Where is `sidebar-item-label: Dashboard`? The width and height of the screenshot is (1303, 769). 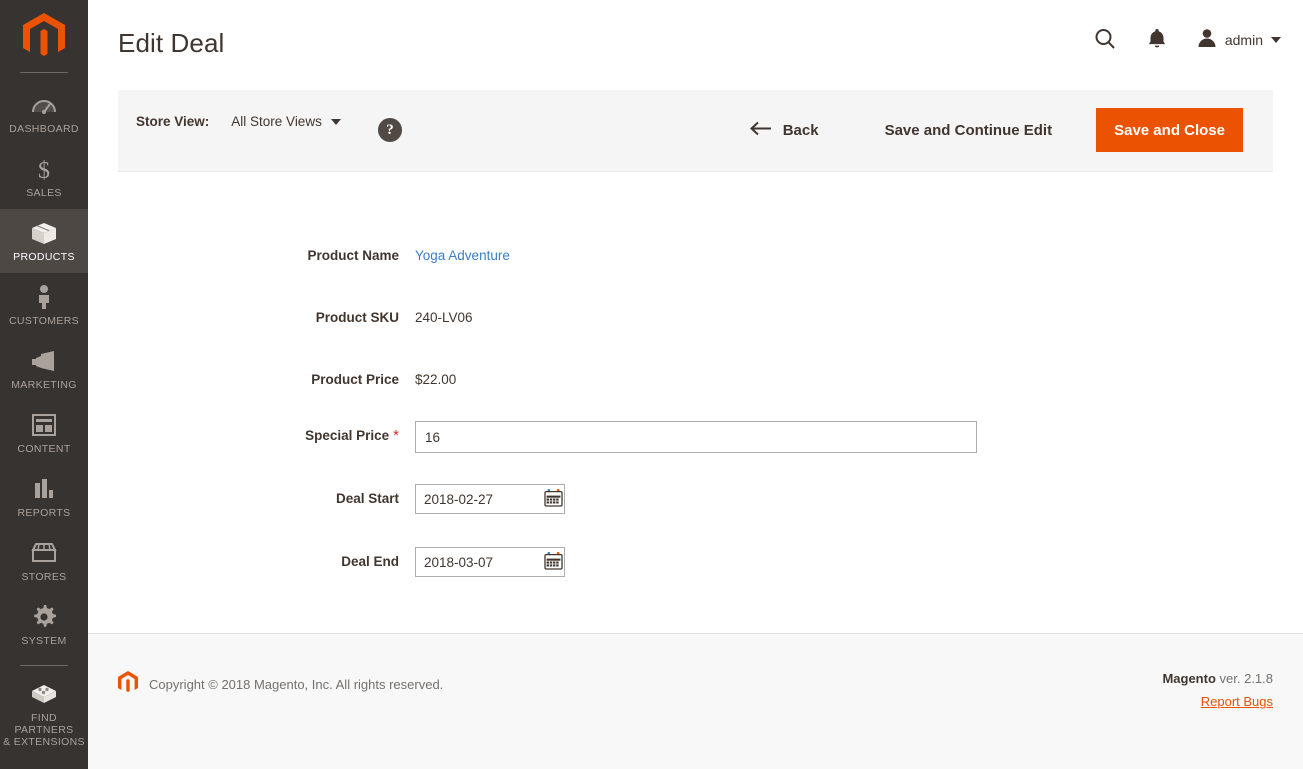 sidebar-item-label: Dashboard is located at coordinates (44, 129).